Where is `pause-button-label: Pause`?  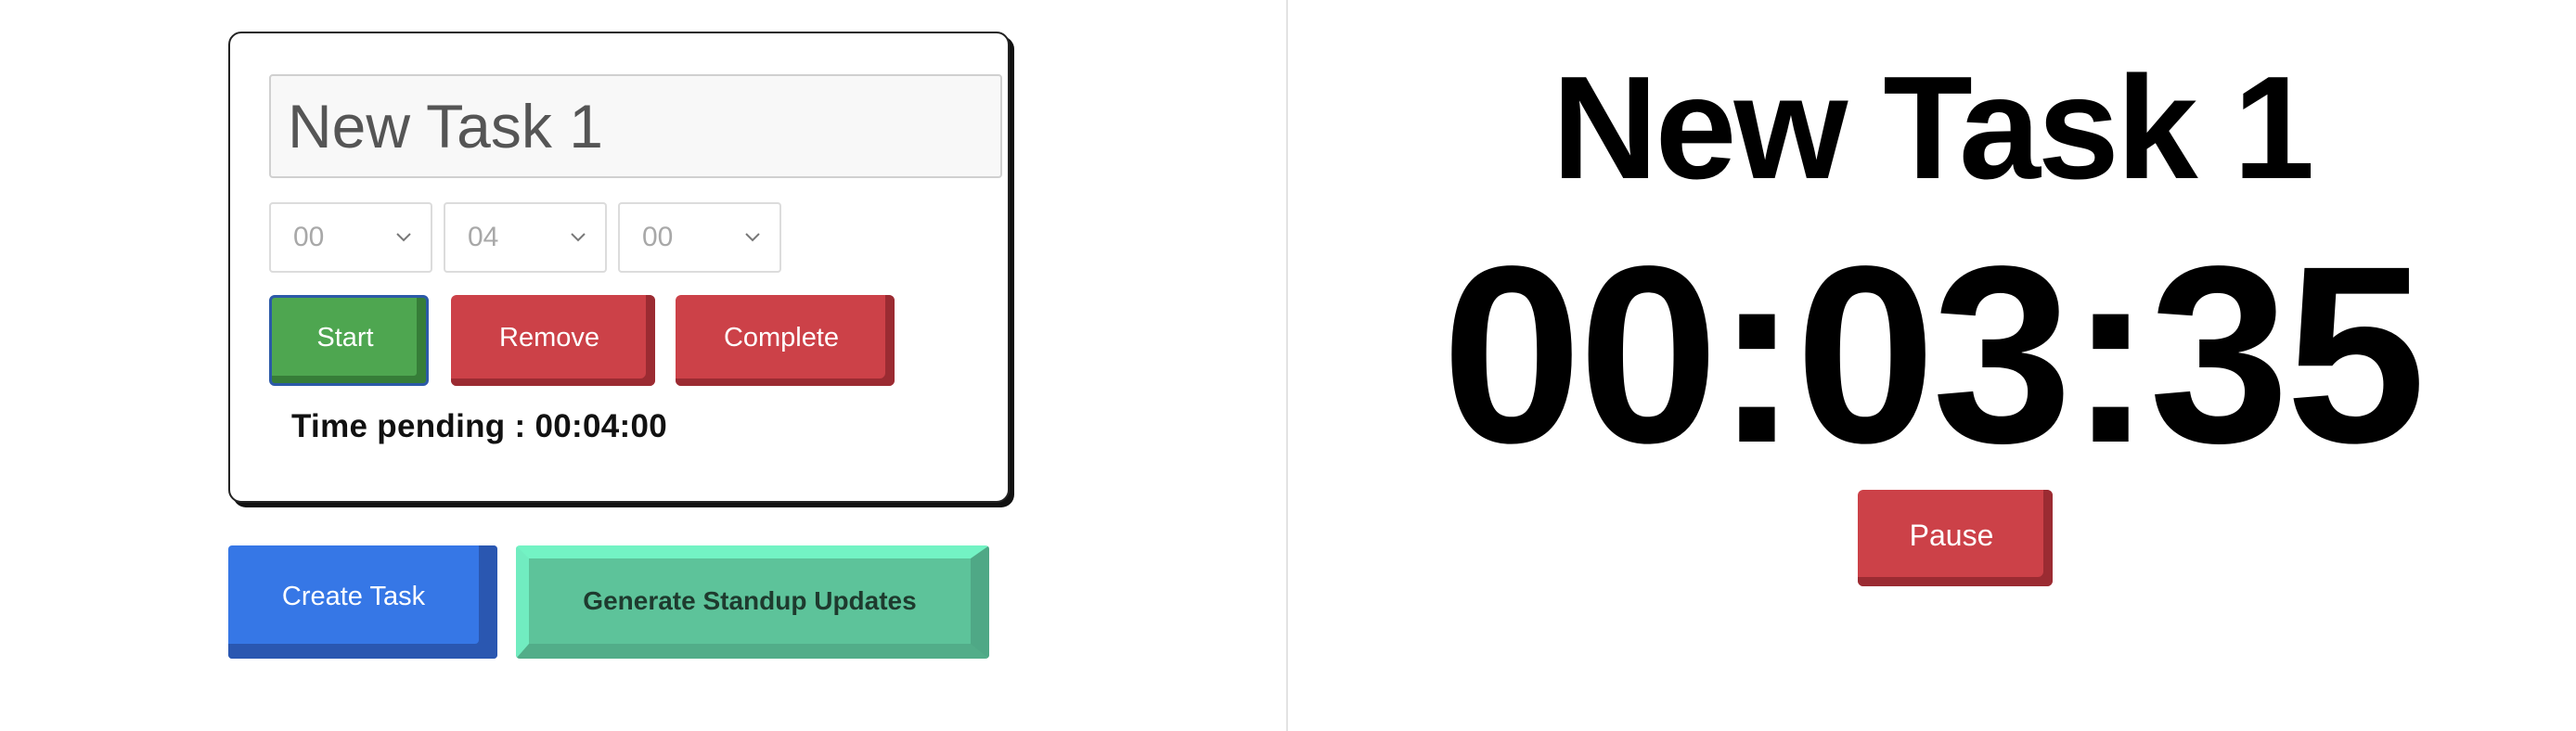 pause-button-label: Pause is located at coordinates (1951, 535).